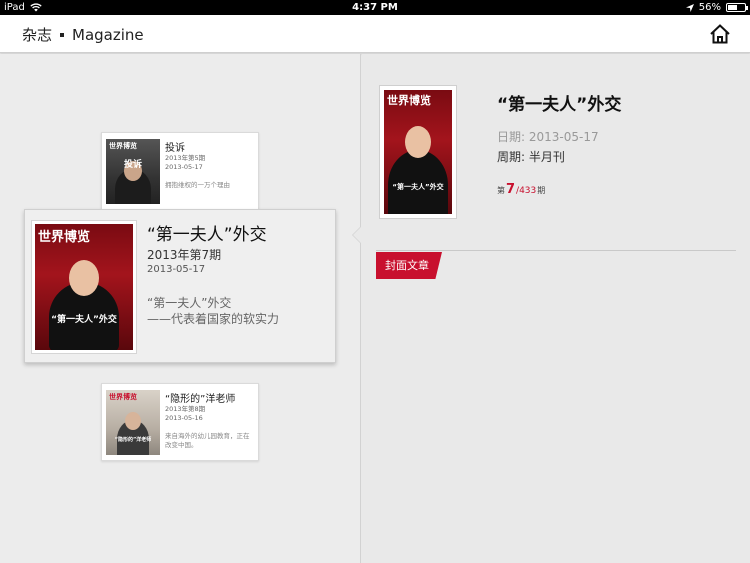  I want to click on issue-description-line-2: ——代表着国家的软实力, so click(213, 319).